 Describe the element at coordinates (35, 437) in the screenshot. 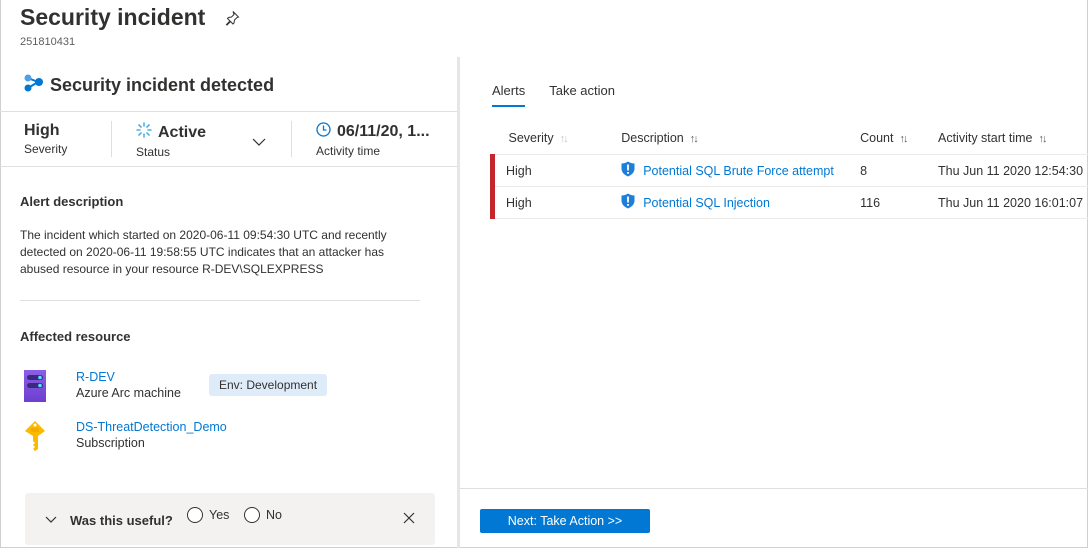

I see `key-icon` at that location.